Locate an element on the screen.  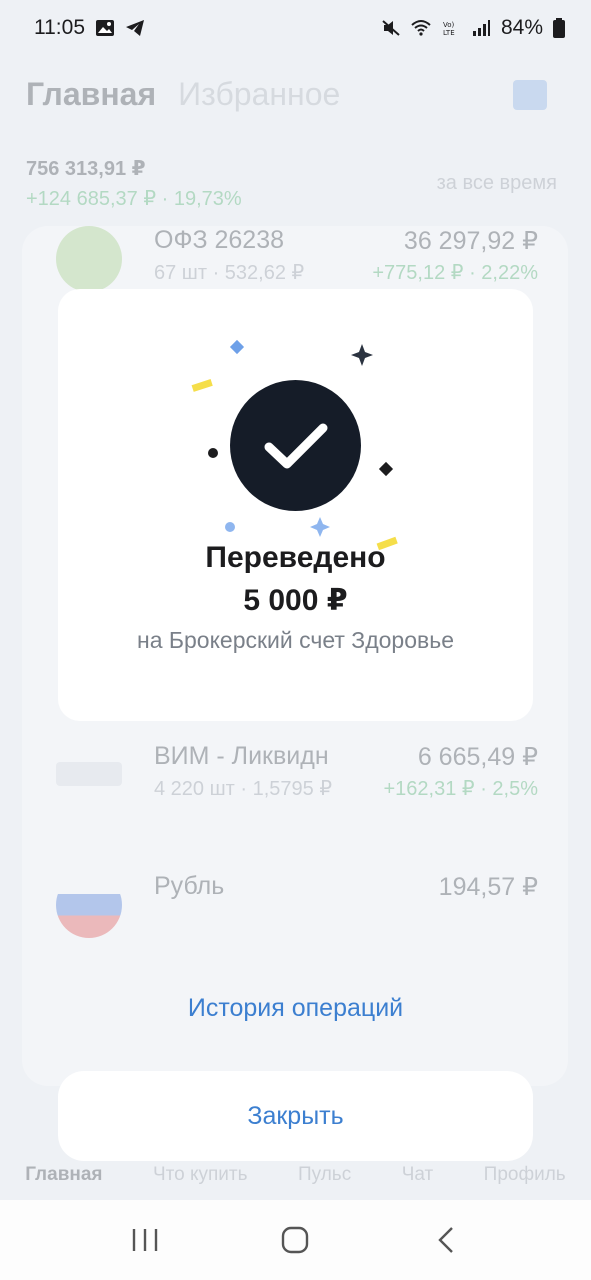
back-button is located at coordinates (446, 1240).